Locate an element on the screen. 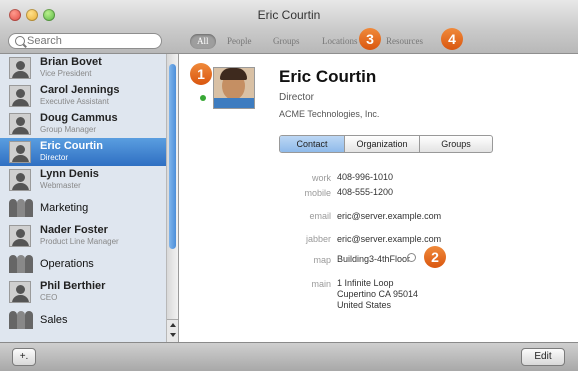  add-button: +. is located at coordinates (24, 357).